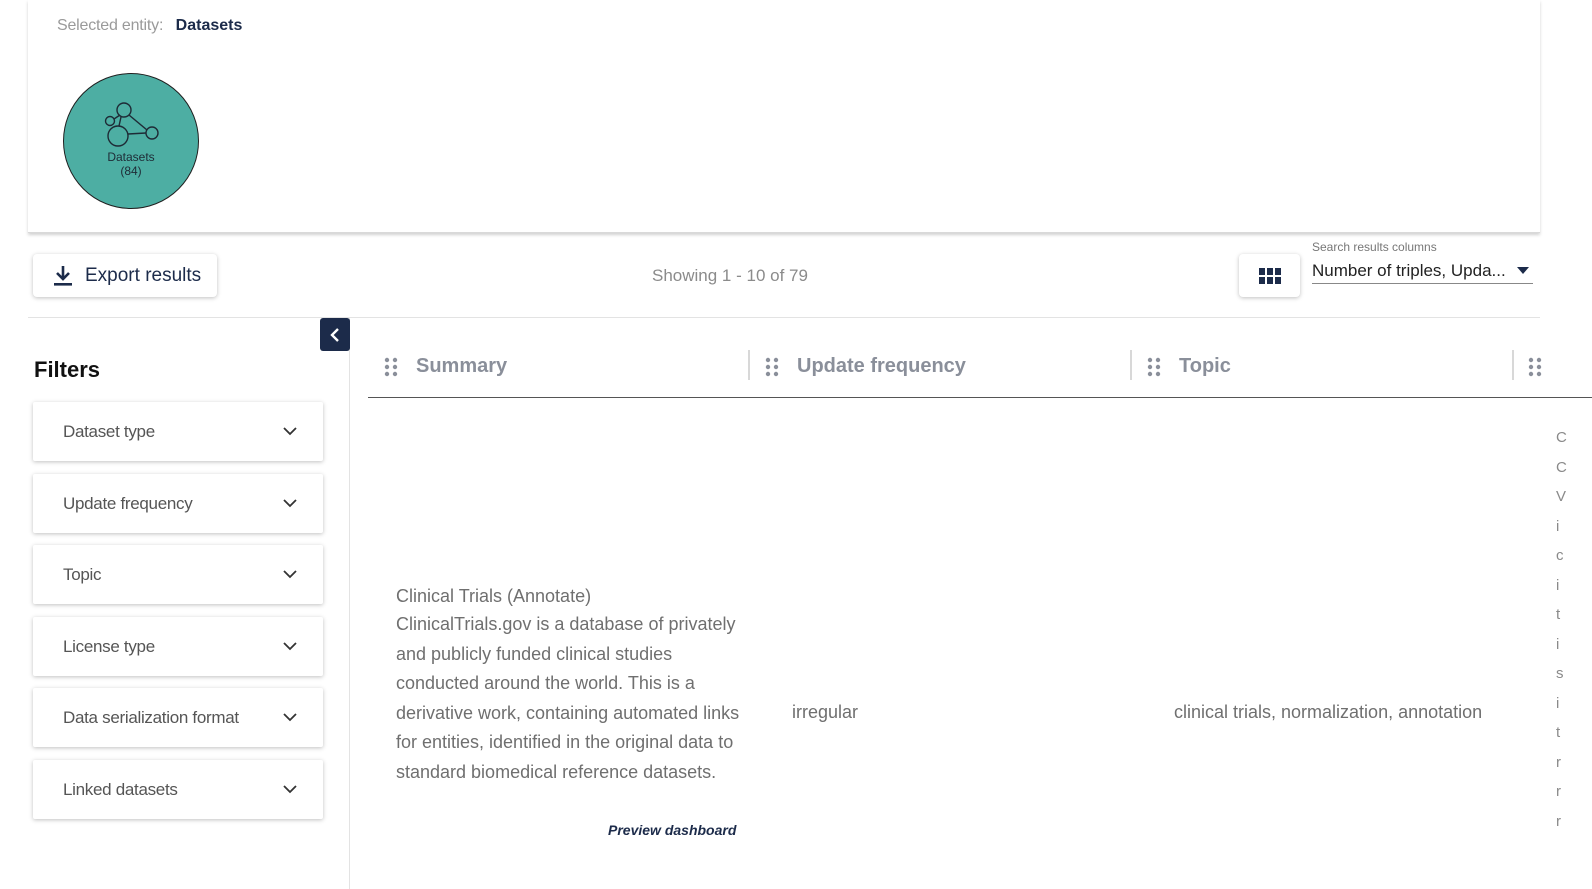  I want to click on filter-data-serialization-format: Data serialization format, so click(178, 717).